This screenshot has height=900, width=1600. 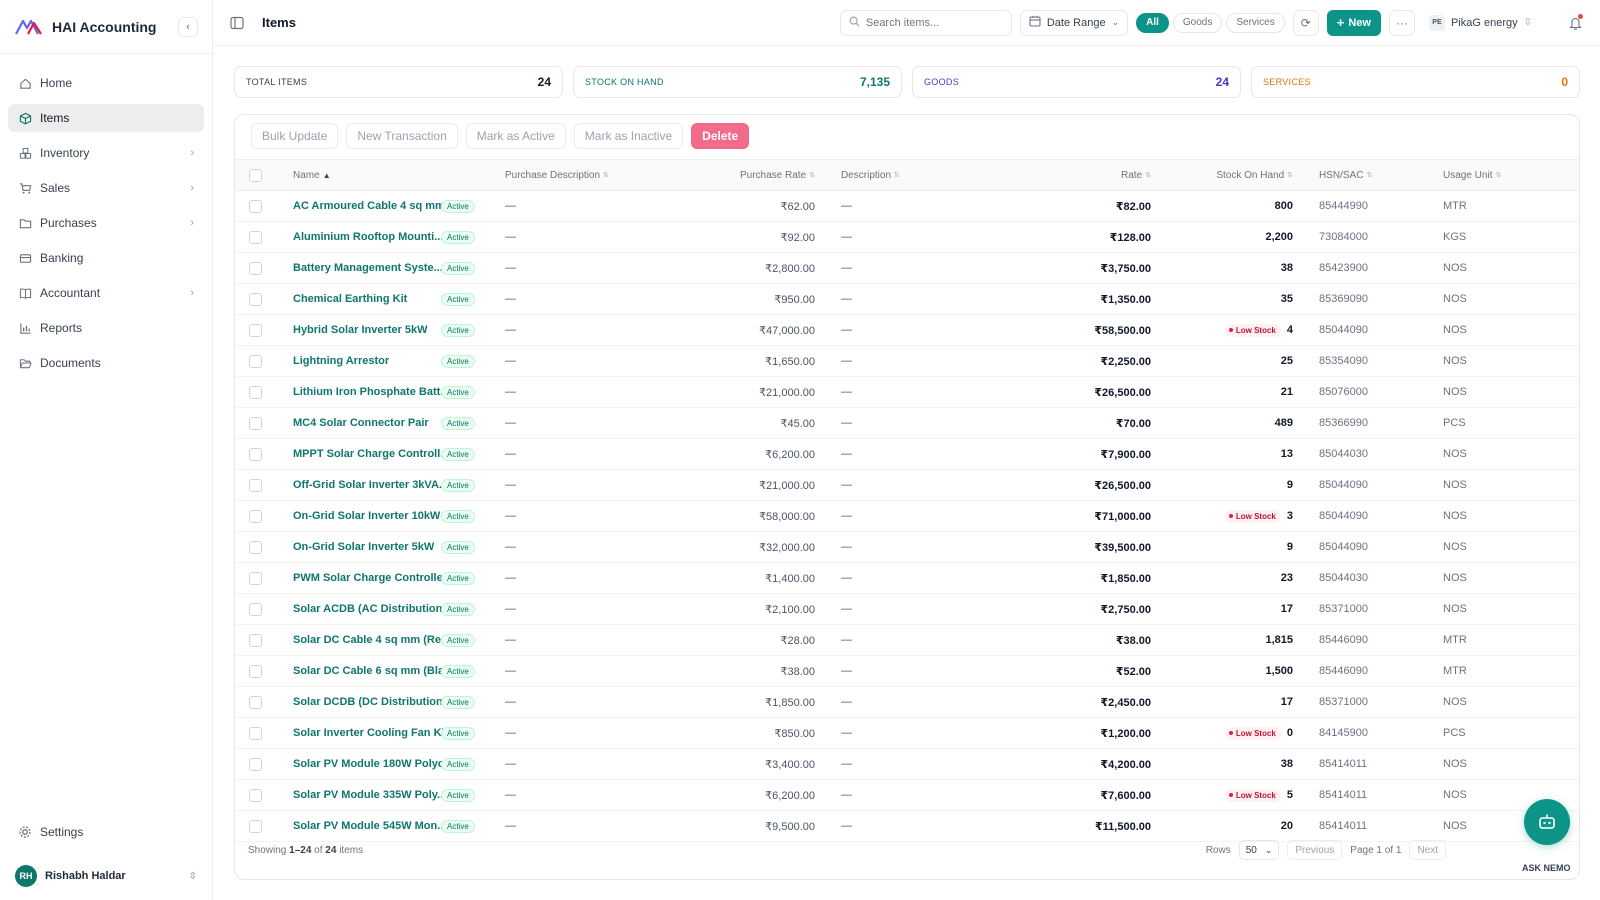 I want to click on column-header-usage-unit: Usage Unit ⇅, so click(x=1488, y=175).